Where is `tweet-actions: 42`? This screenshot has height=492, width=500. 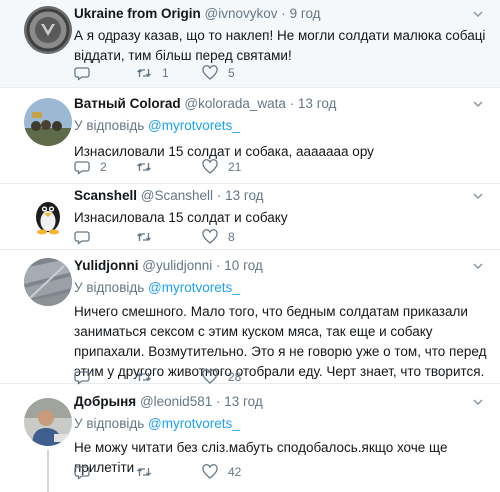 tweet-actions: 42 is located at coordinates (174, 472).